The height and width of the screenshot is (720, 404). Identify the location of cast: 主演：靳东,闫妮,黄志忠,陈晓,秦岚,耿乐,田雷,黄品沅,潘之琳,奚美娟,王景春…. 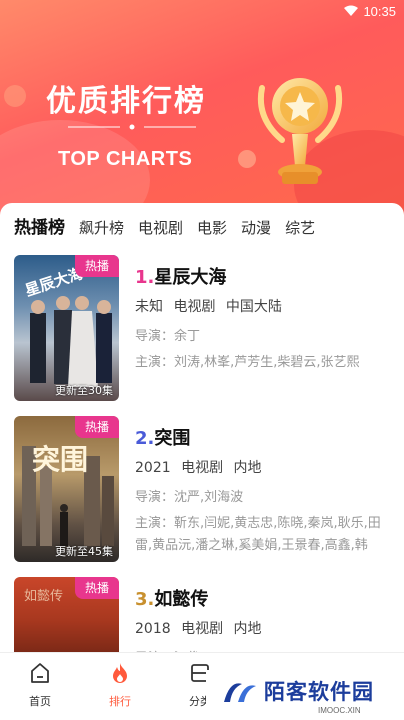
(258, 534).